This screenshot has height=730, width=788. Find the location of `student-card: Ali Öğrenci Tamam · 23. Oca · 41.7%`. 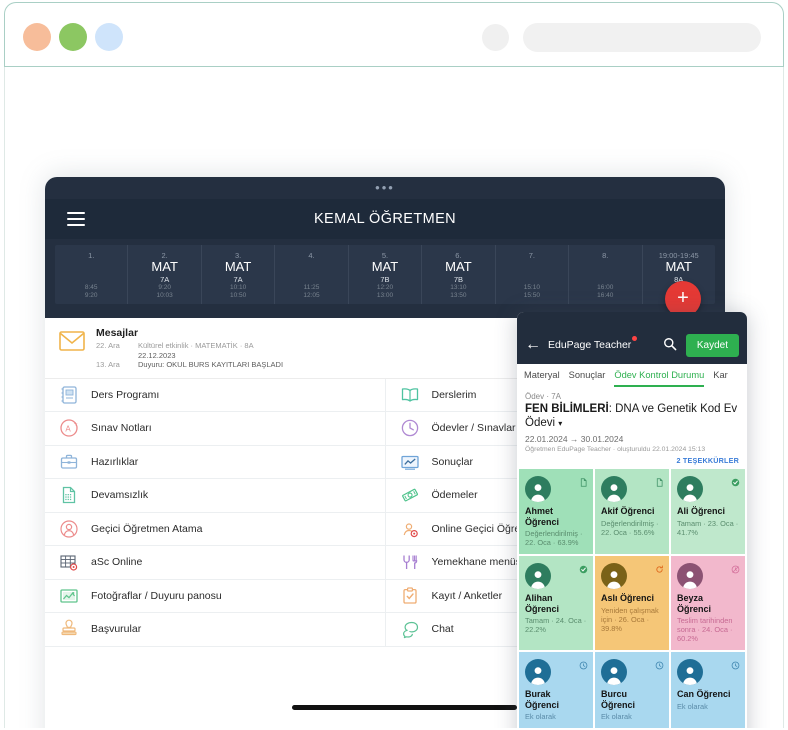

student-card: Ali Öğrenci Tamam · 23. Oca · 41.7% is located at coordinates (708, 511).